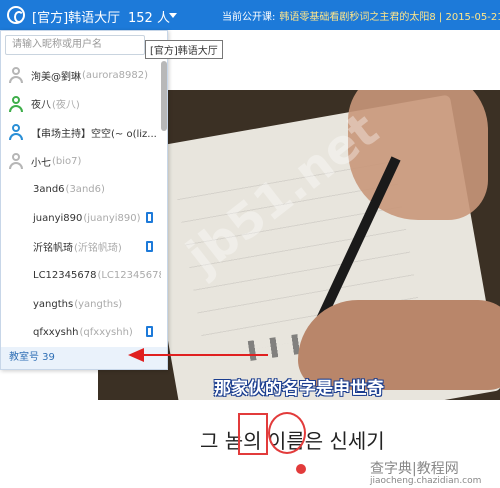 Image resolution: width=500 pixels, height=488 pixels. Describe the element at coordinates (253, 434) in the screenshot. I see `highlight-box` at that location.